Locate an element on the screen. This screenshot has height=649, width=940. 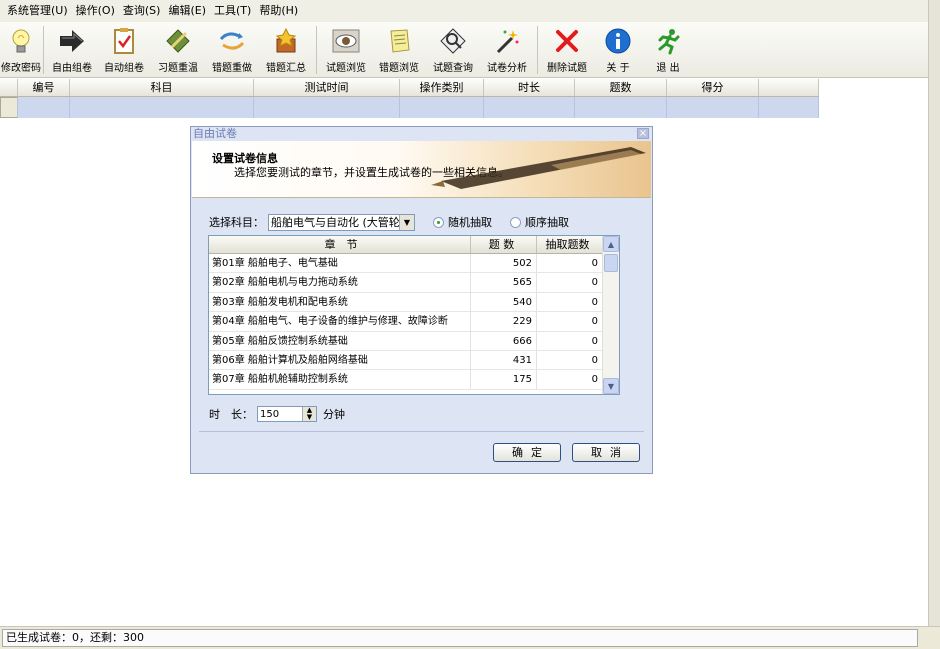
col-count: 题 数 is located at coordinates (504, 244).